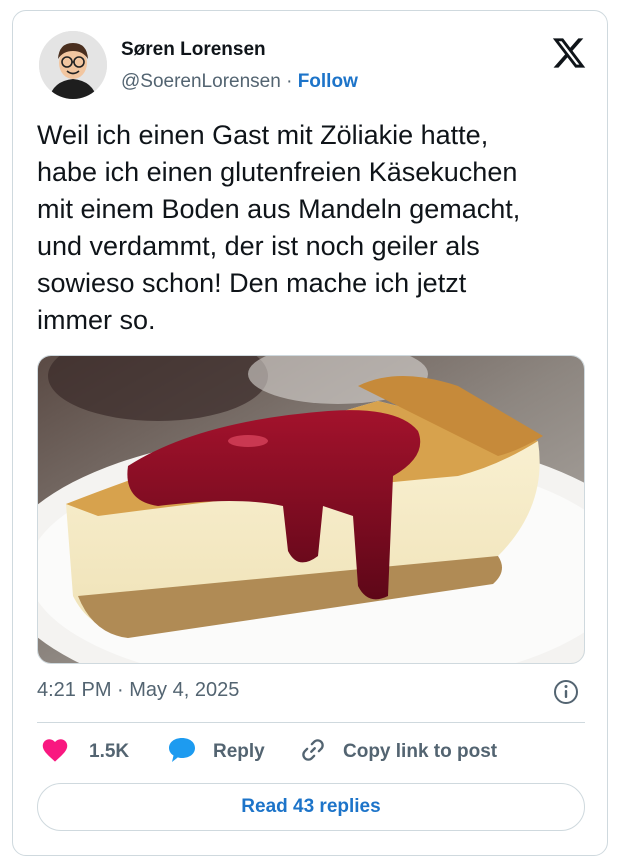 Image resolution: width=620 pixels, height=866 pixels. I want to click on like-button: 1.5K, so click(85, 752).